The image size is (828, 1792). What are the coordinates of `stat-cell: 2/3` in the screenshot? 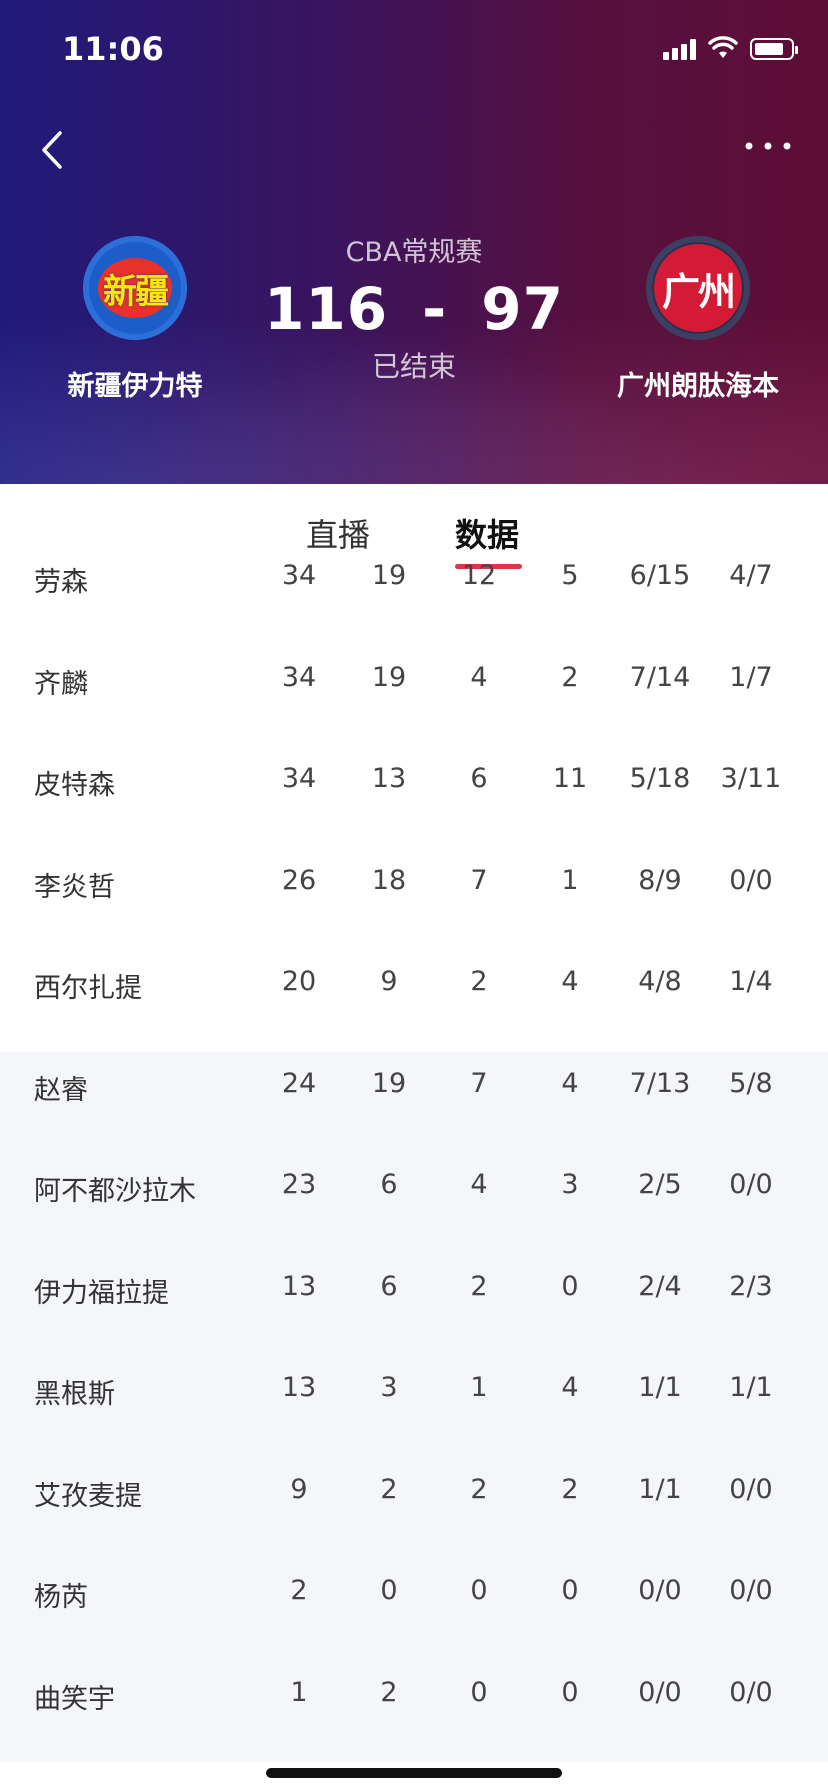 It's located at (751, 1286).